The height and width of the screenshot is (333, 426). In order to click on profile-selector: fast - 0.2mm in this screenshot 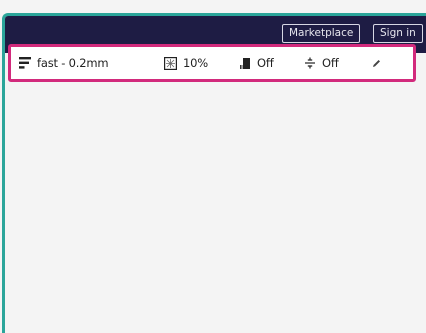, I will do `click(64, 63)`.